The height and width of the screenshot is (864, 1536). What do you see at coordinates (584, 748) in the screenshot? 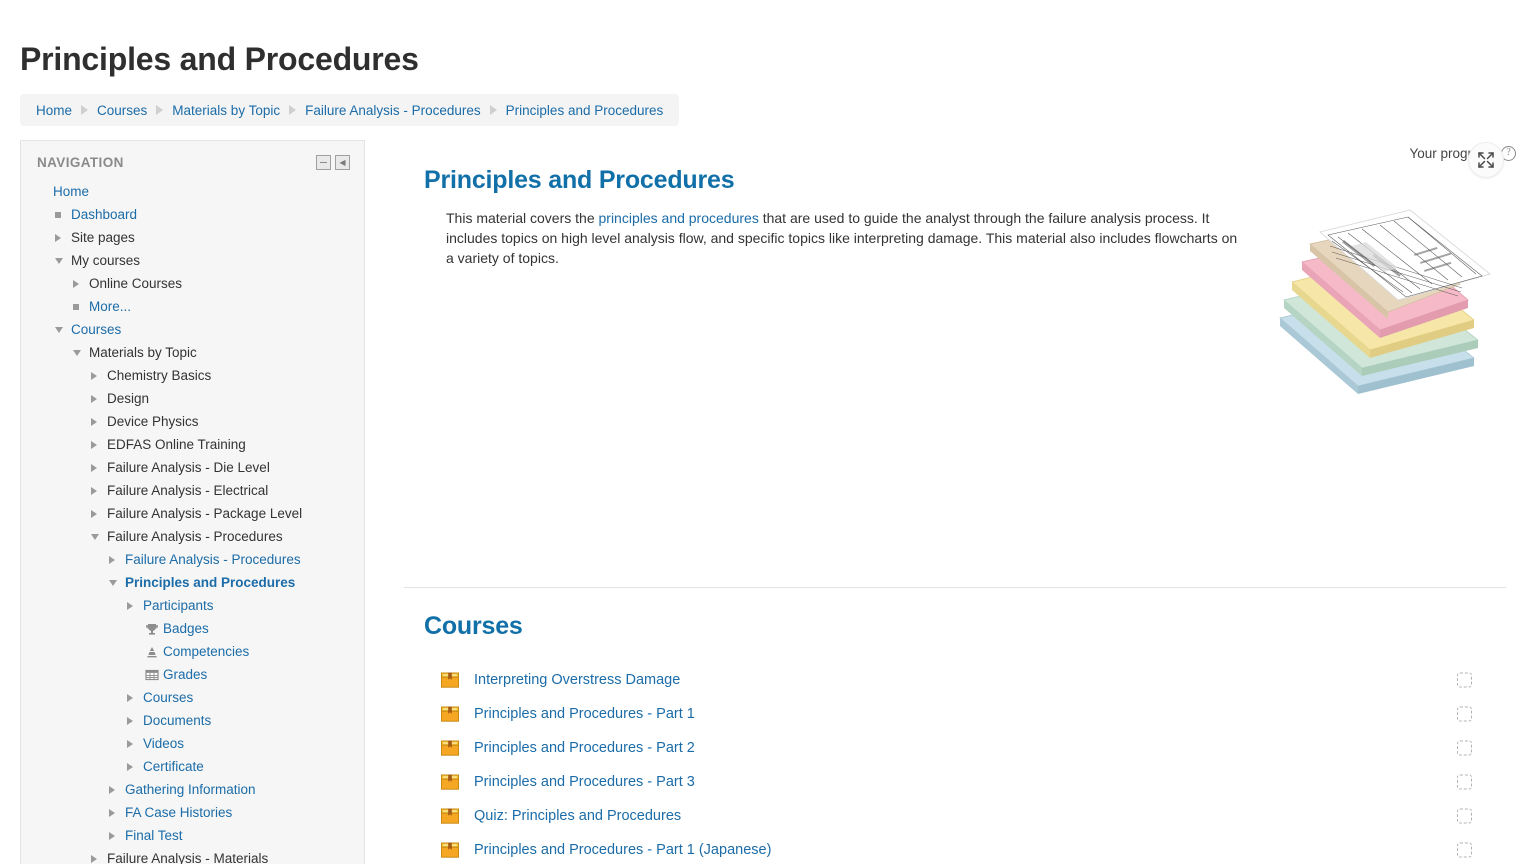
I see `activity-link: Principles and Procedures - Part 2` at bounding box center [584, 748].